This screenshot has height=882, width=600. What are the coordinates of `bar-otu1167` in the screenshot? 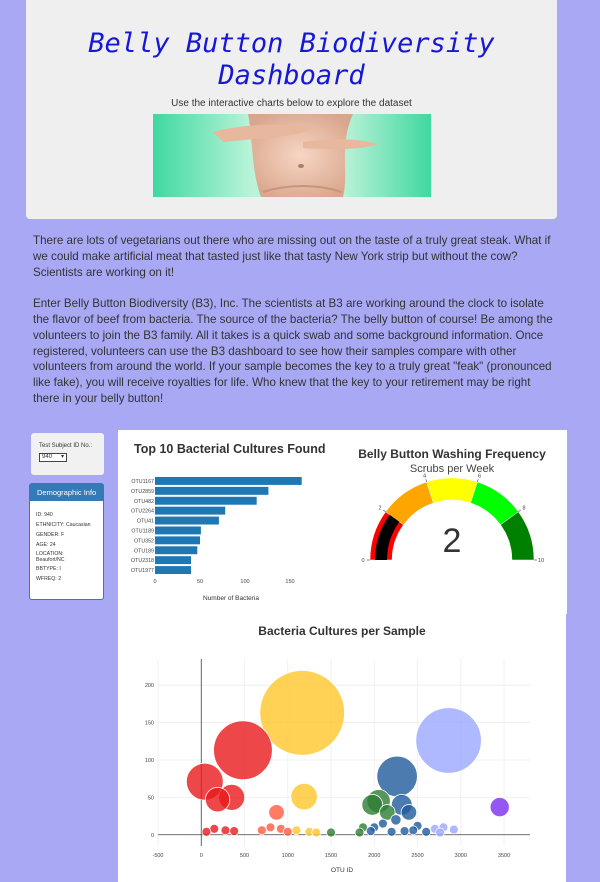 It's located at (228, 480).